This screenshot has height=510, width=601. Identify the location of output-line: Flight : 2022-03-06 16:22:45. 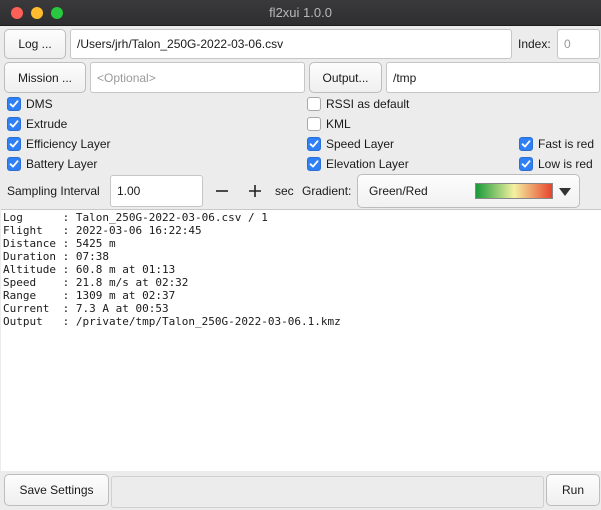
(102, 230).